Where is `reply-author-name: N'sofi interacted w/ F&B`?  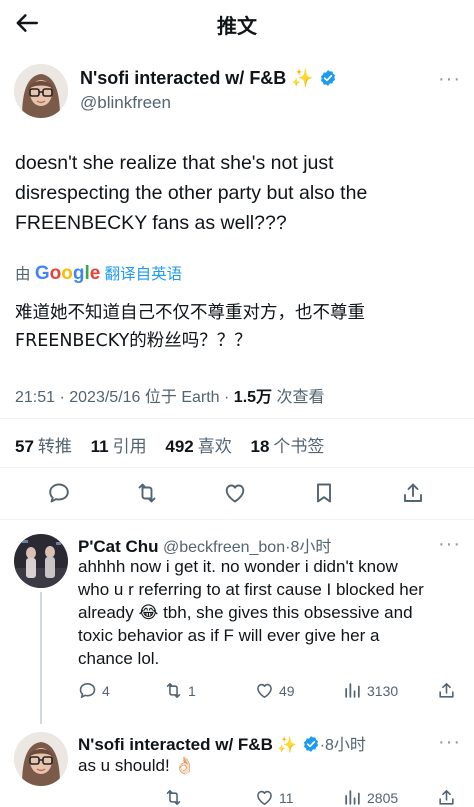
reply-author-name: N'sofi interacted w/ F&B is located at coordinates (175, 744).